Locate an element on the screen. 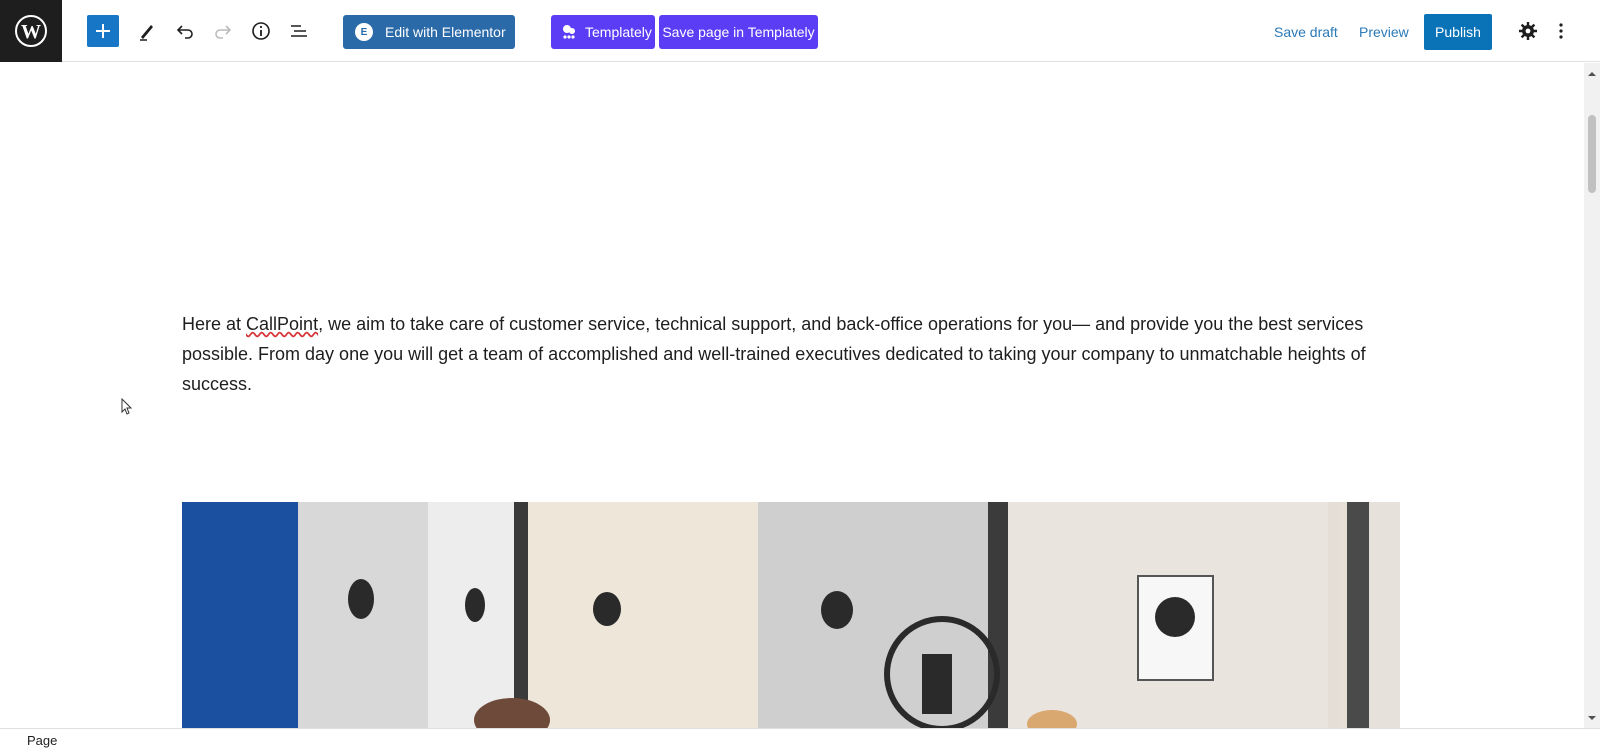 This screenshot has height=752, width=1600. scrollbar-thumb is located at coordinates (1592, 154).